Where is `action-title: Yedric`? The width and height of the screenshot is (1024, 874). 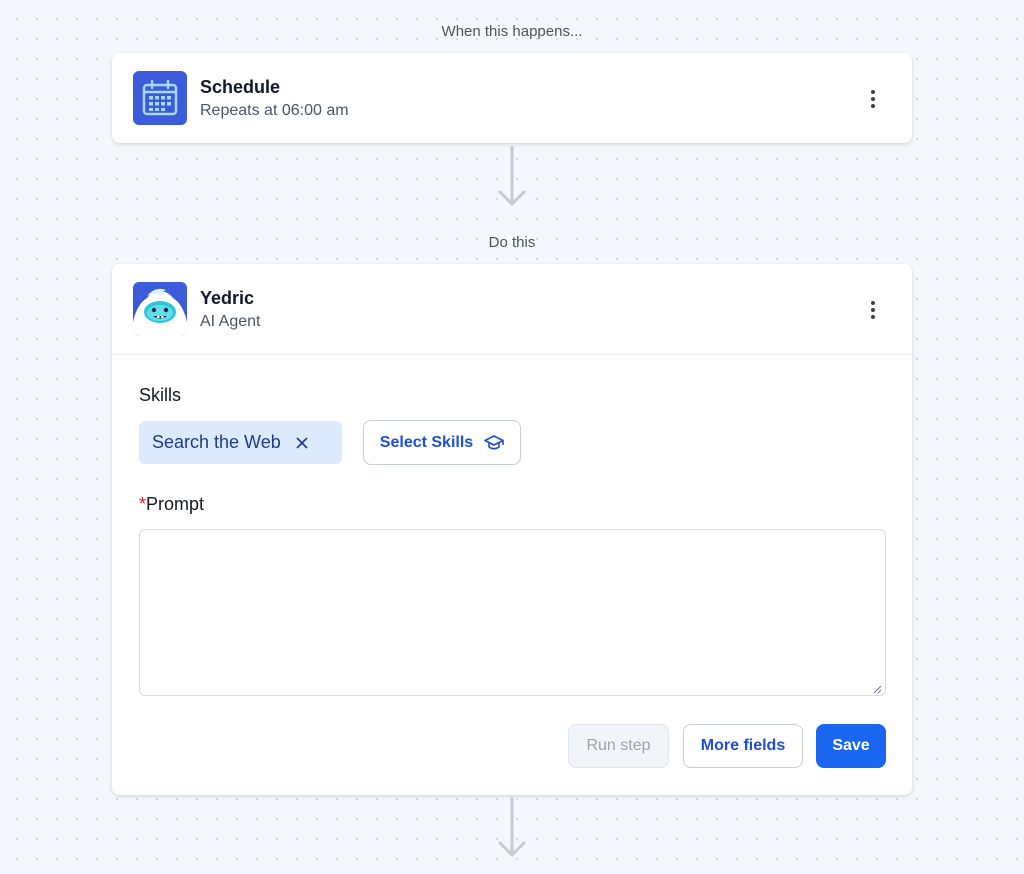
action-title: Yedric is located at coordinates (227, 298).